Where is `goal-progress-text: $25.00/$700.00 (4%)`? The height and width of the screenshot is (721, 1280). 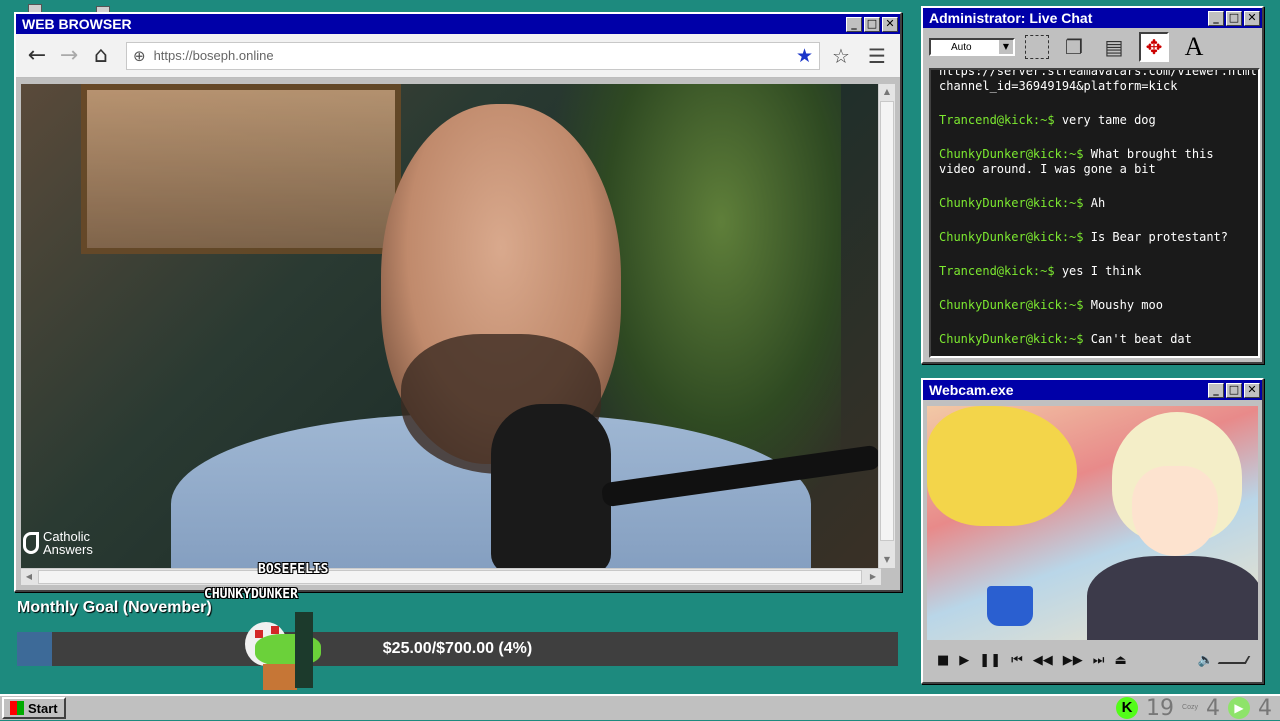
goal-progress-text: $25.00/$700.00 (4%) is located at coordinates (457, 648).